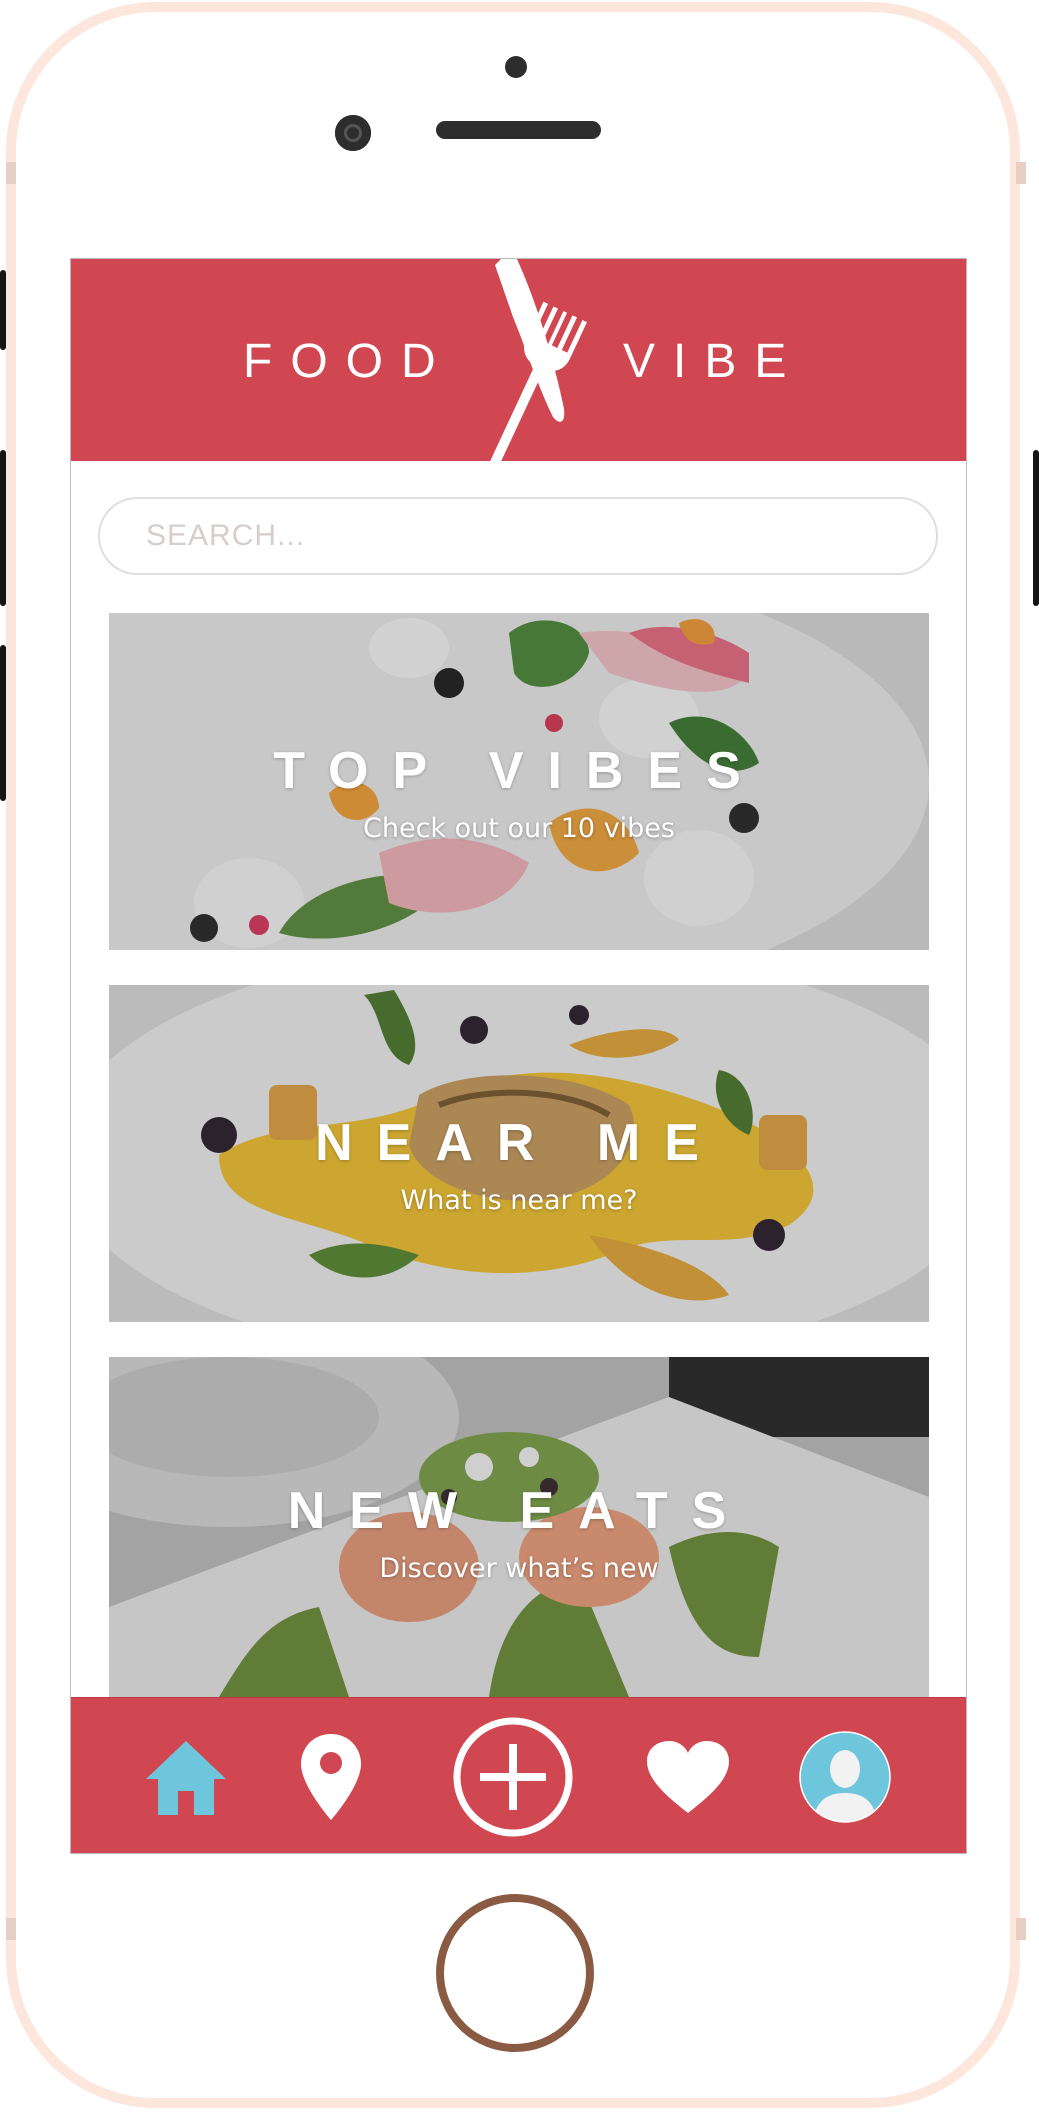 The height and width of the screenshot is (2115, 1039). I want to click on logo-text-vibe: VIBE, so click(714, 361).